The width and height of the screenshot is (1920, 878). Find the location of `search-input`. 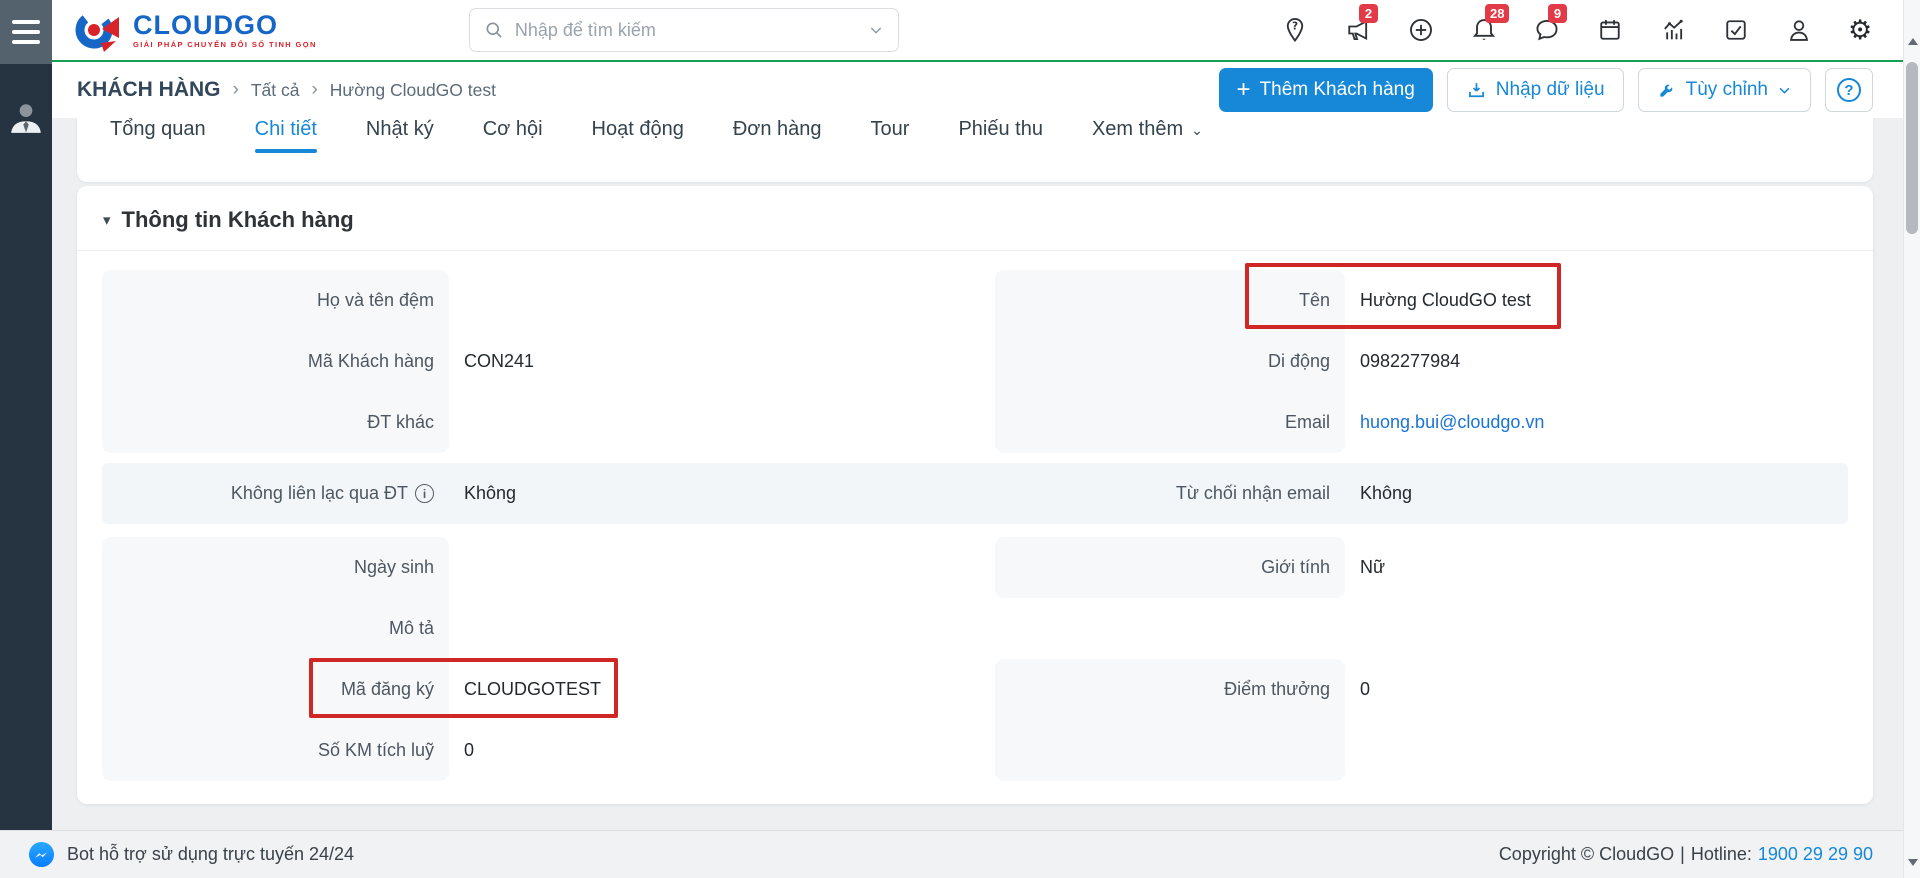

search-input is located at coordinates (685, 30).